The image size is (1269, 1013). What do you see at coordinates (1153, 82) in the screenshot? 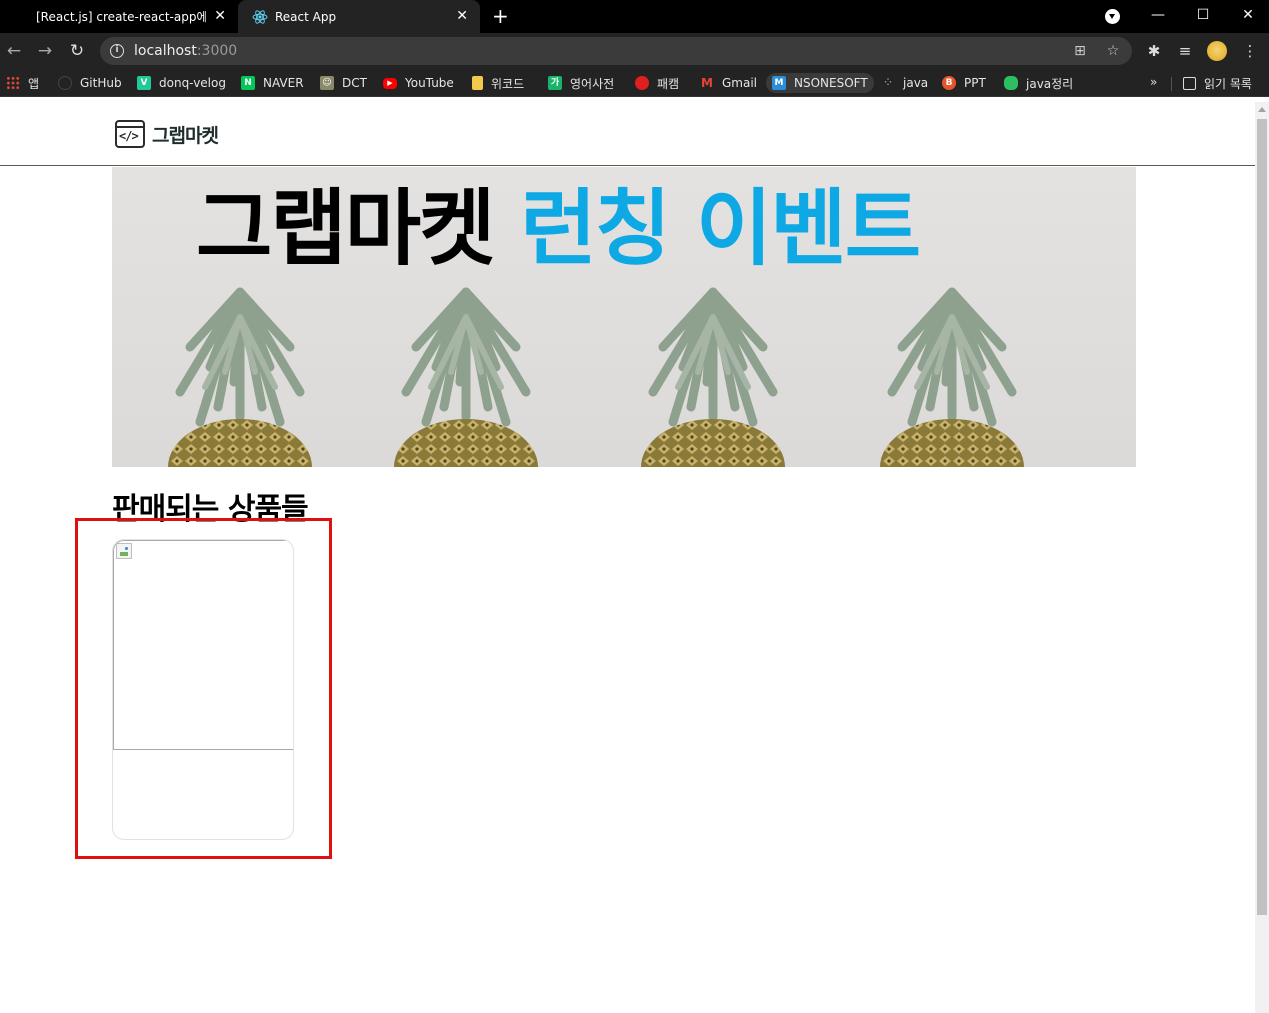
I see `more-bookmarks-chevron-icon: »` at bounding box center [1153, 82].